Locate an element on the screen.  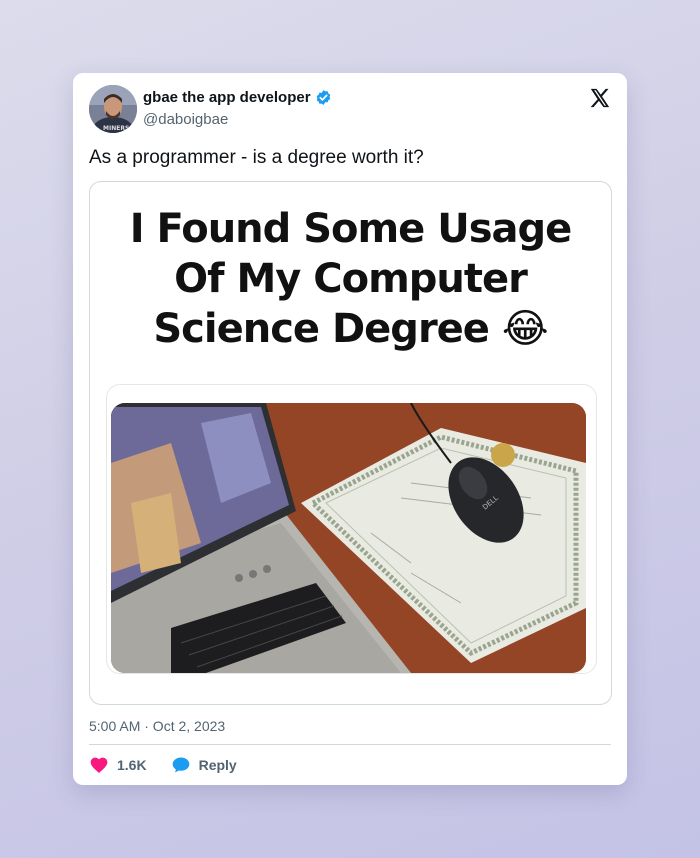
meme-headline-line3-row: Science Degree 😂 is located at coordinates (350, 329).